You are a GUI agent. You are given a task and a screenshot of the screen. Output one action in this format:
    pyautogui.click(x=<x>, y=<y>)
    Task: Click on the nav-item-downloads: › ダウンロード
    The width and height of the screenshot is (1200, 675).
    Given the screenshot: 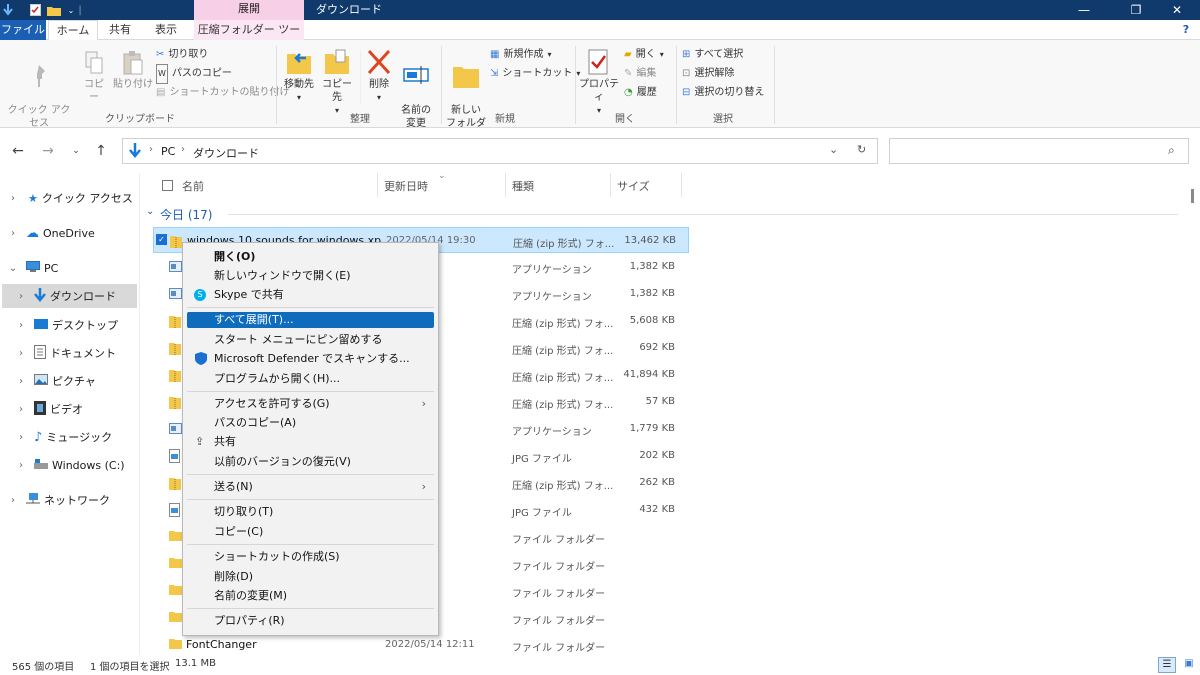 What is the action you would take?
    pyautogui.click(x=69, y=296)
    